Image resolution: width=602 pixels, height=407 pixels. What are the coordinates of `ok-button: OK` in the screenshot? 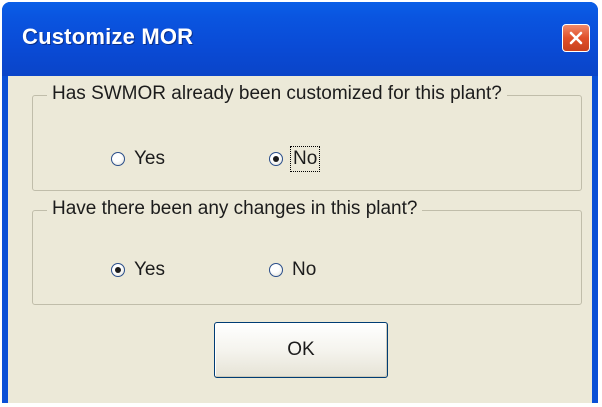 It's located at (301, 350).